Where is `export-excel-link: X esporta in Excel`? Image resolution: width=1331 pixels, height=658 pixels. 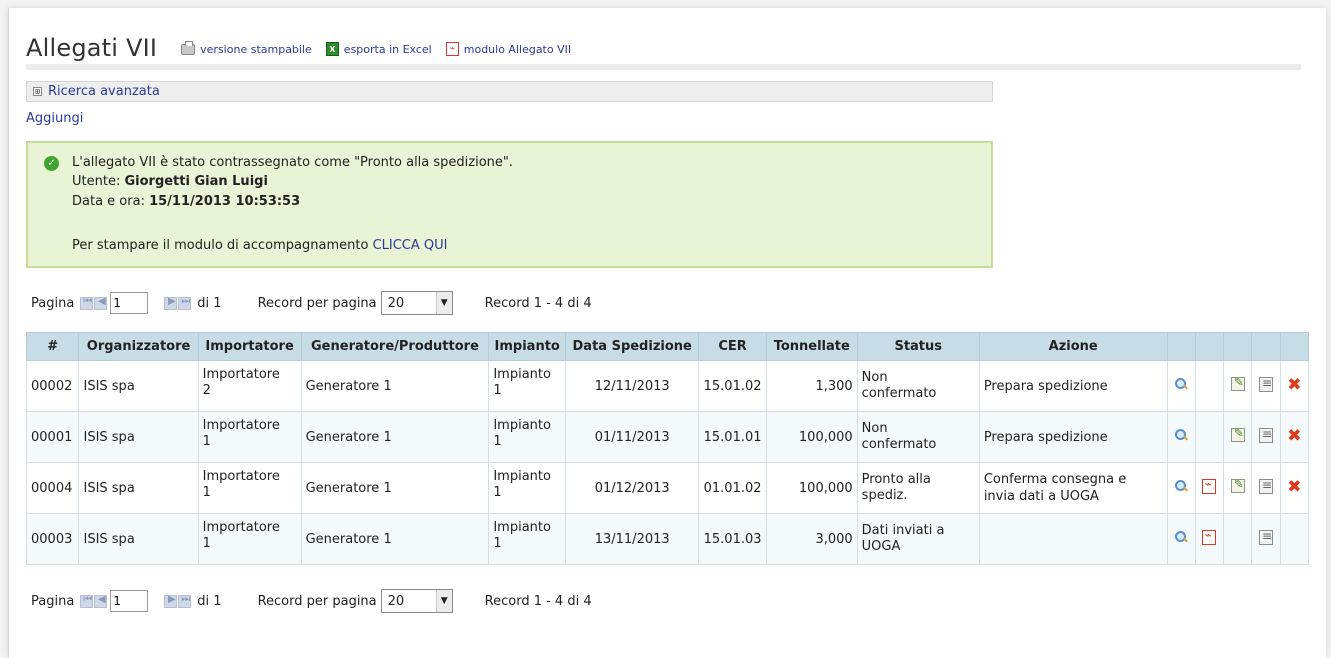
export-excel-link: X esporta in Excel is located at coordinates (378, 52).